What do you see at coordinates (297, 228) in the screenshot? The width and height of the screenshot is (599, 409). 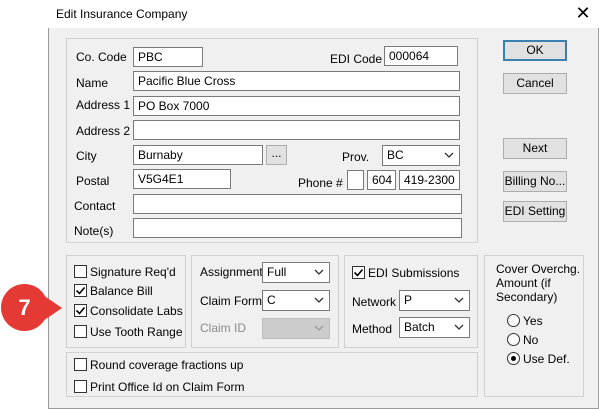 I see `notes-field` at bounding box center [297, 228].